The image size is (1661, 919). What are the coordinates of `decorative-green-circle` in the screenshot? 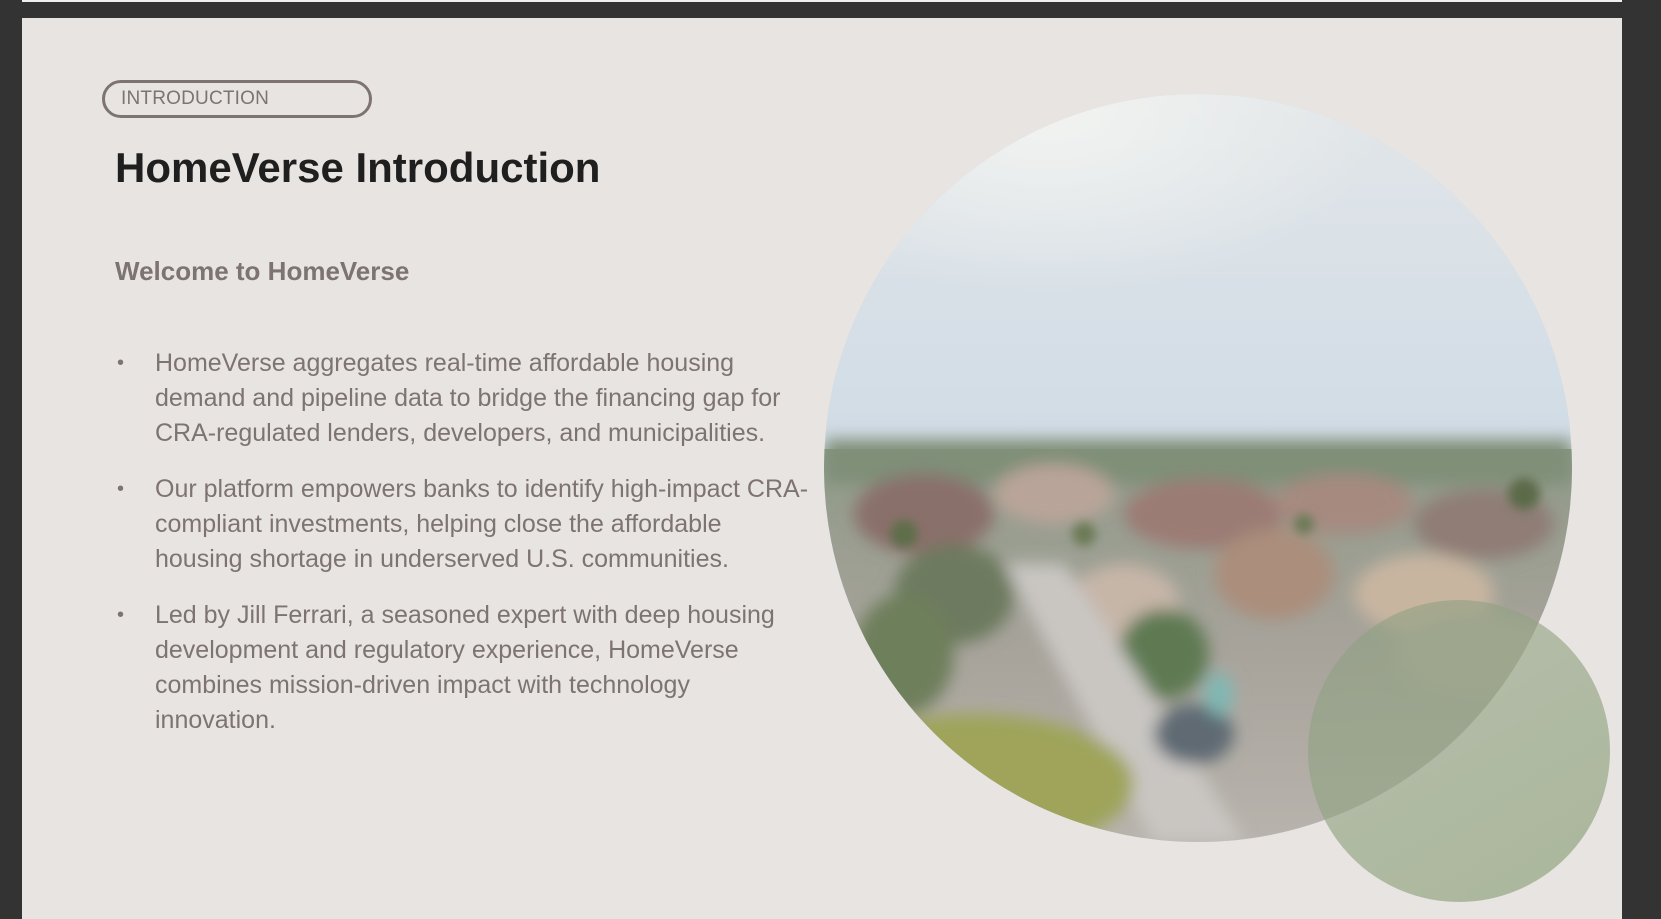 It's located at (1459, 751).